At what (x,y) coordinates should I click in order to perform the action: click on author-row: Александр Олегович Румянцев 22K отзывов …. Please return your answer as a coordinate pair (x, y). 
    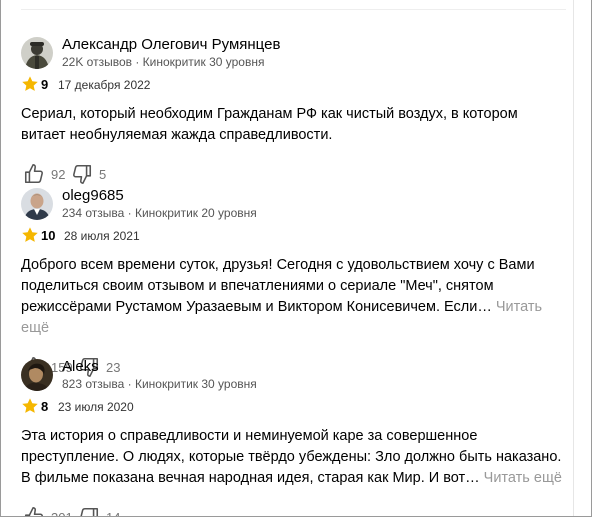
    Looking at the image, I should click on (293, 54).